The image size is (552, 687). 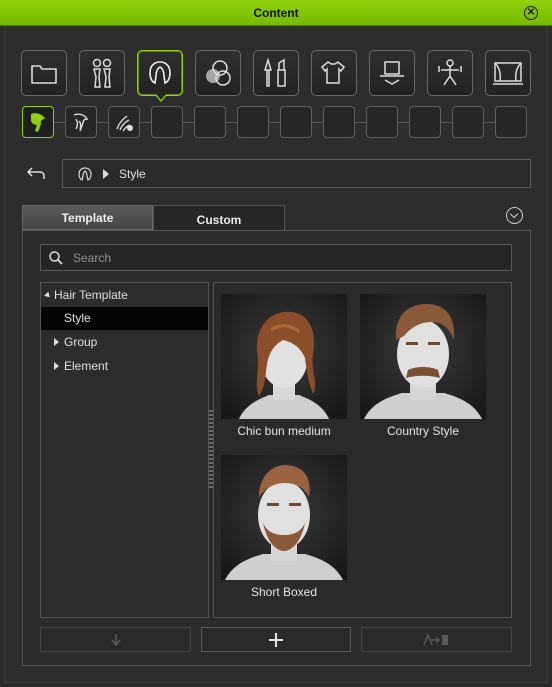 I want to click on subcategory-hair-style-button, so click(x=38, y=122).